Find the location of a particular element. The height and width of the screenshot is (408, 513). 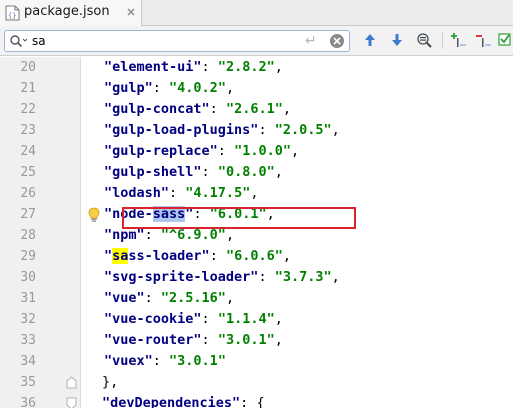

search-box: ↵ is located at coordinates (177, 41).